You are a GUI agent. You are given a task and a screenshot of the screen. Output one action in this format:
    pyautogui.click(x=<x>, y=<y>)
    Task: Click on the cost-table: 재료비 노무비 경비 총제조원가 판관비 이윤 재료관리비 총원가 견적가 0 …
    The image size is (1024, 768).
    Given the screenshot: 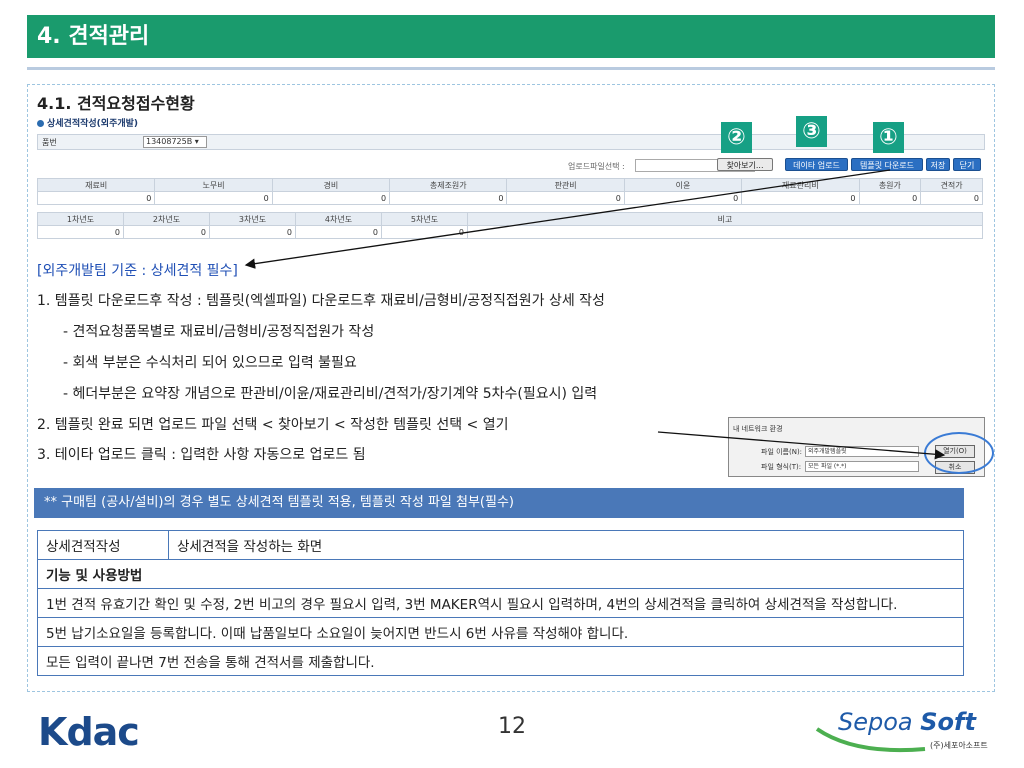 What is the action you would take?
    pyautogui.click(x=509, y=191)
    